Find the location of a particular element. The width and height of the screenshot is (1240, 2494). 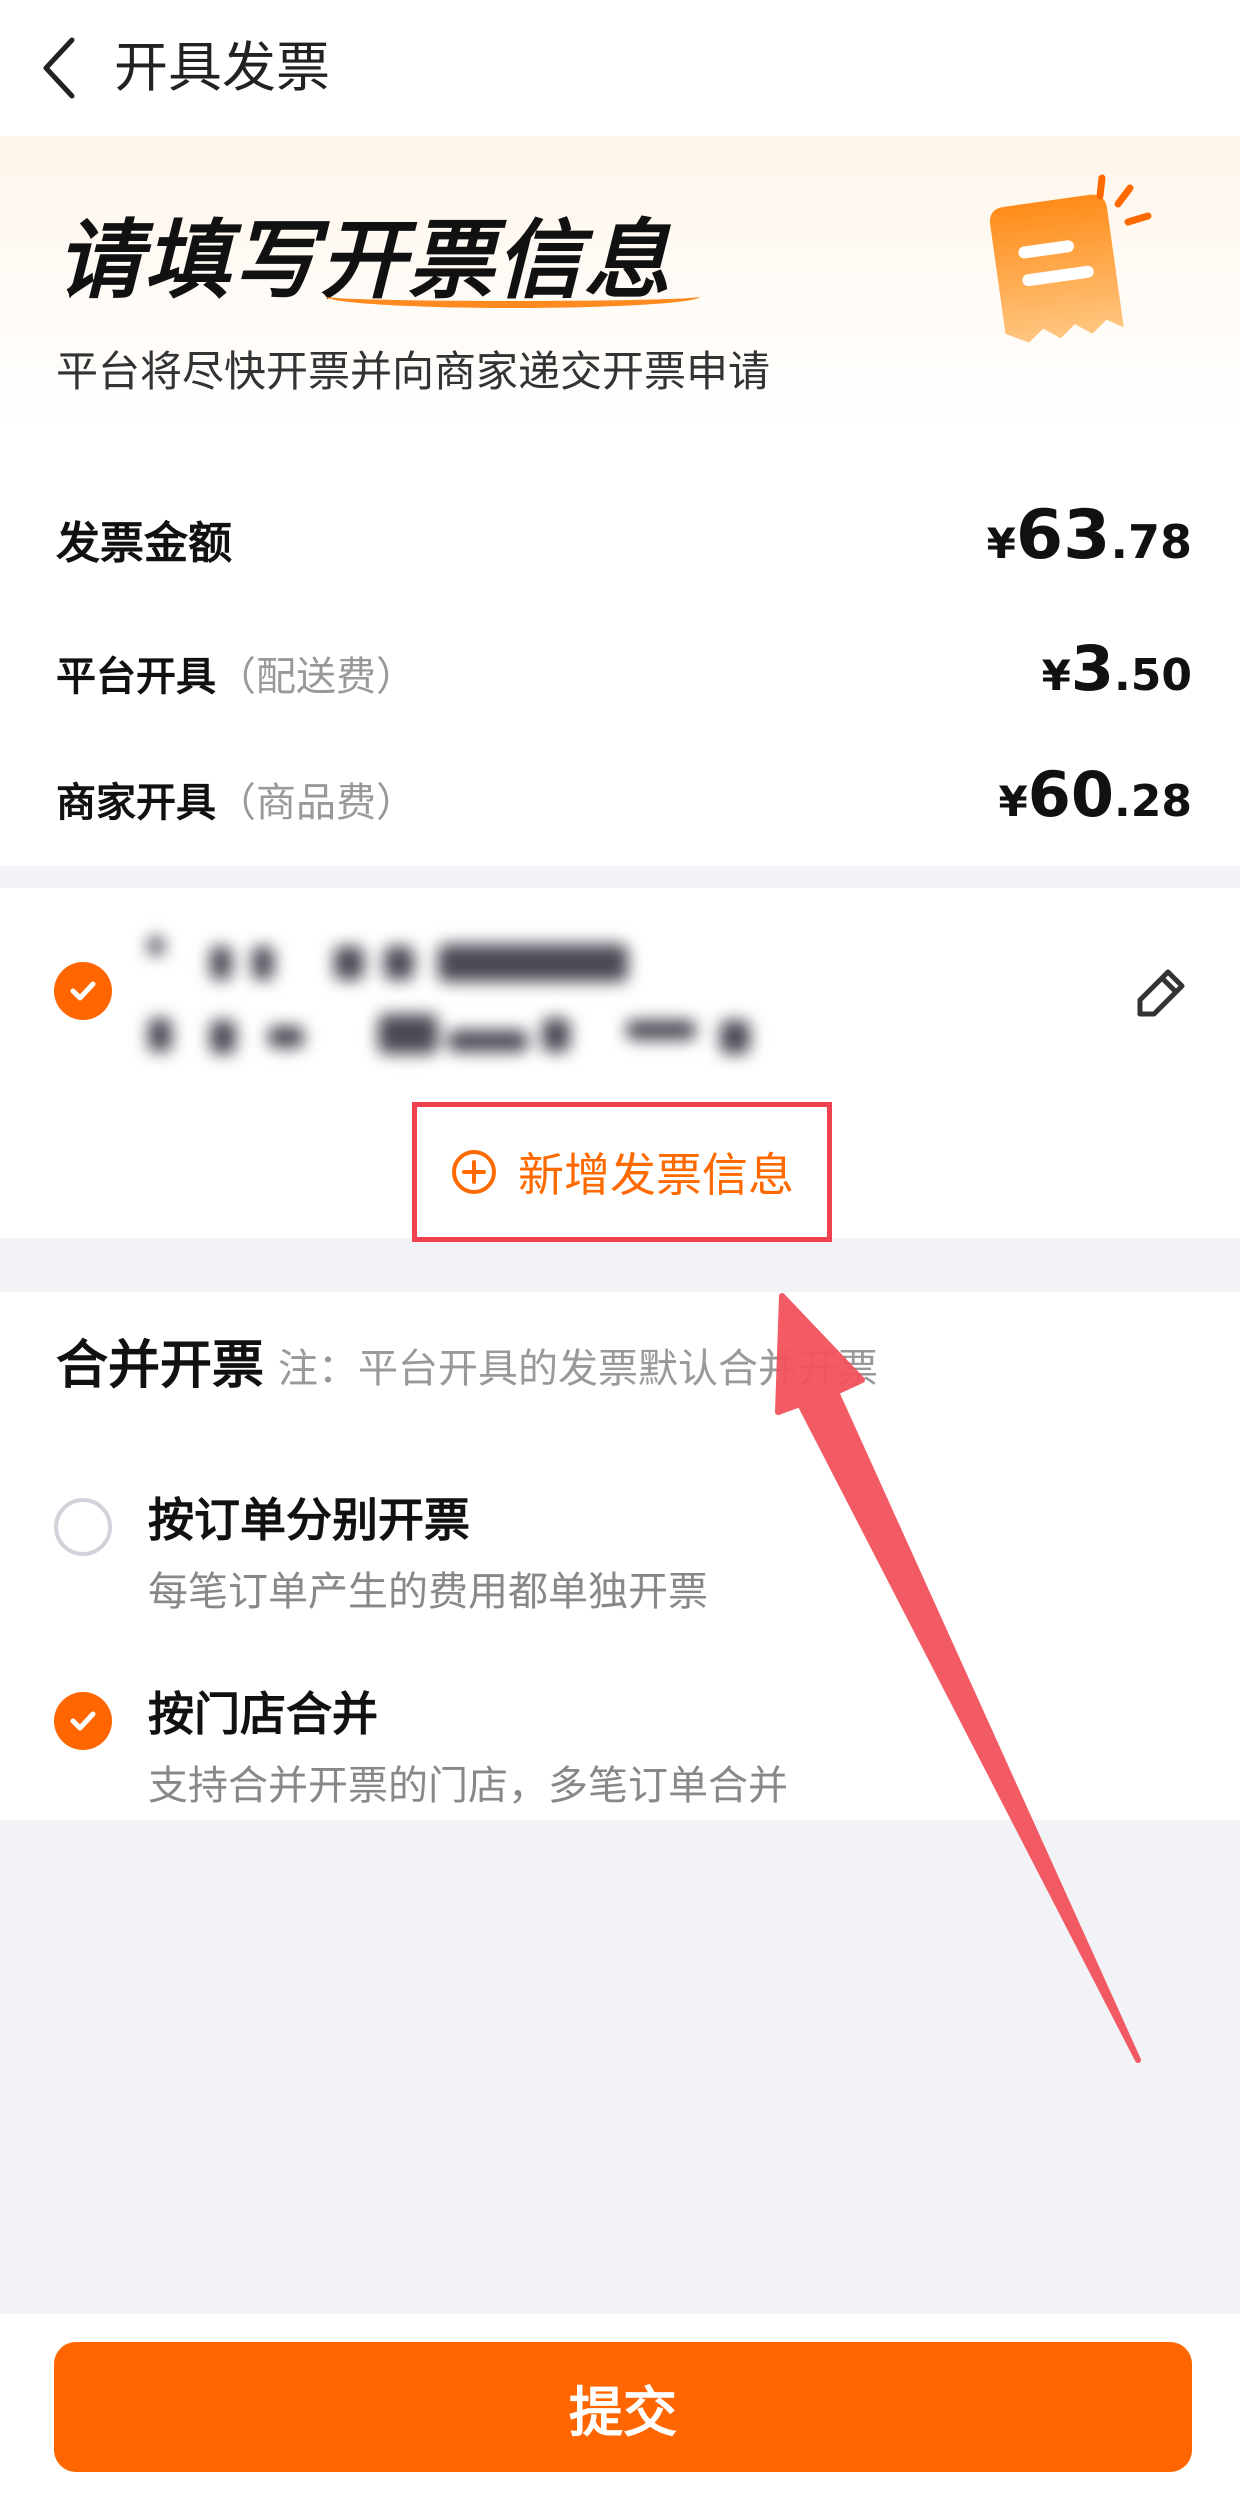

invoice-icon is located at coordinates (1070, 258).